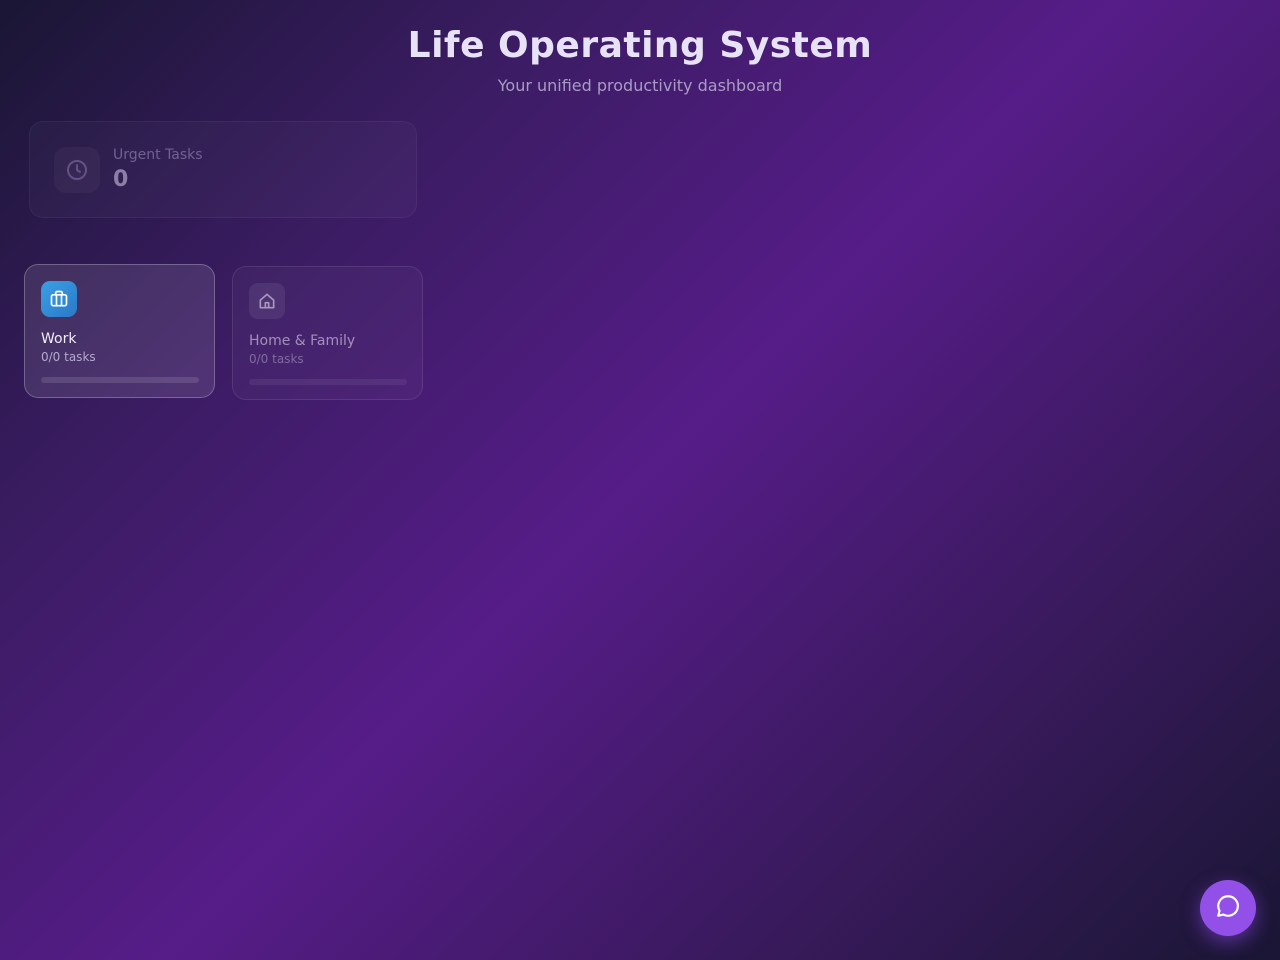 The height and width of the screenshot is (960, 1280). Describe the element at coordinates (119, 331) in the screenshot. I see `area-card-work: Work 0/0 tasks` at that location.